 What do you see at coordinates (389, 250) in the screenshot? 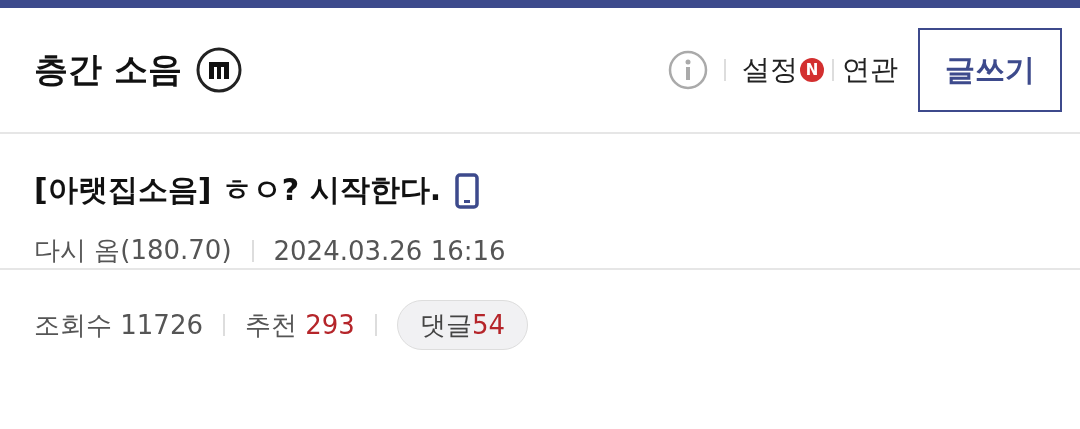
I see `post-date: 2024.03.26 16:16` at bounding box center [389, 250].